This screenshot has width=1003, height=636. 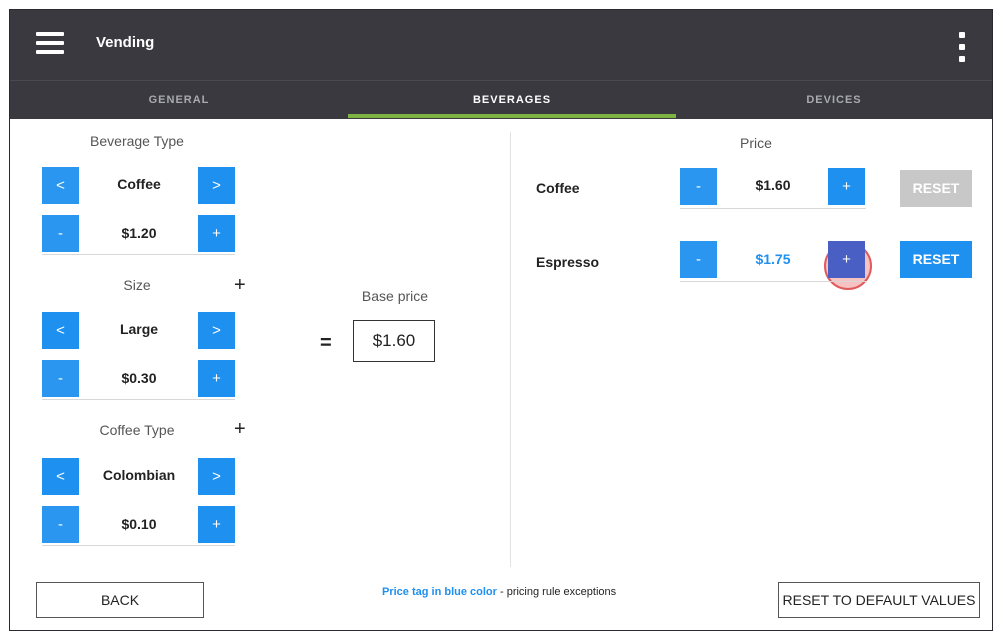 I want to click on size-price-value: $0.30, so click(x=139, y=378).